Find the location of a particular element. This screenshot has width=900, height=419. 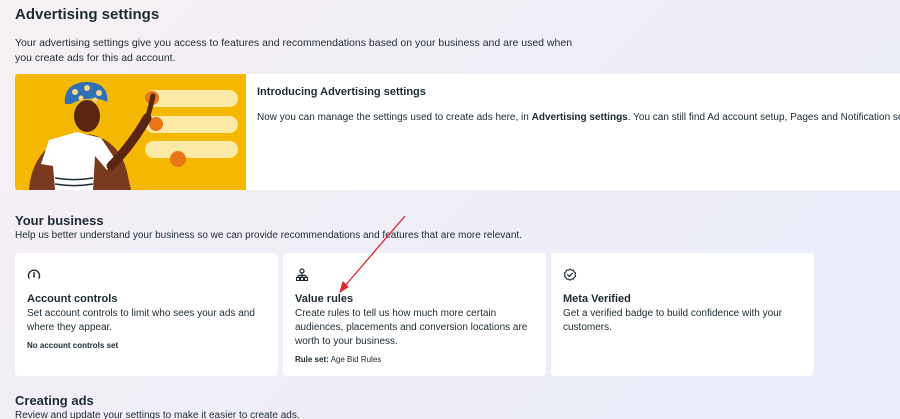

your-business-title: Your business is located at coordinates (59, 220).